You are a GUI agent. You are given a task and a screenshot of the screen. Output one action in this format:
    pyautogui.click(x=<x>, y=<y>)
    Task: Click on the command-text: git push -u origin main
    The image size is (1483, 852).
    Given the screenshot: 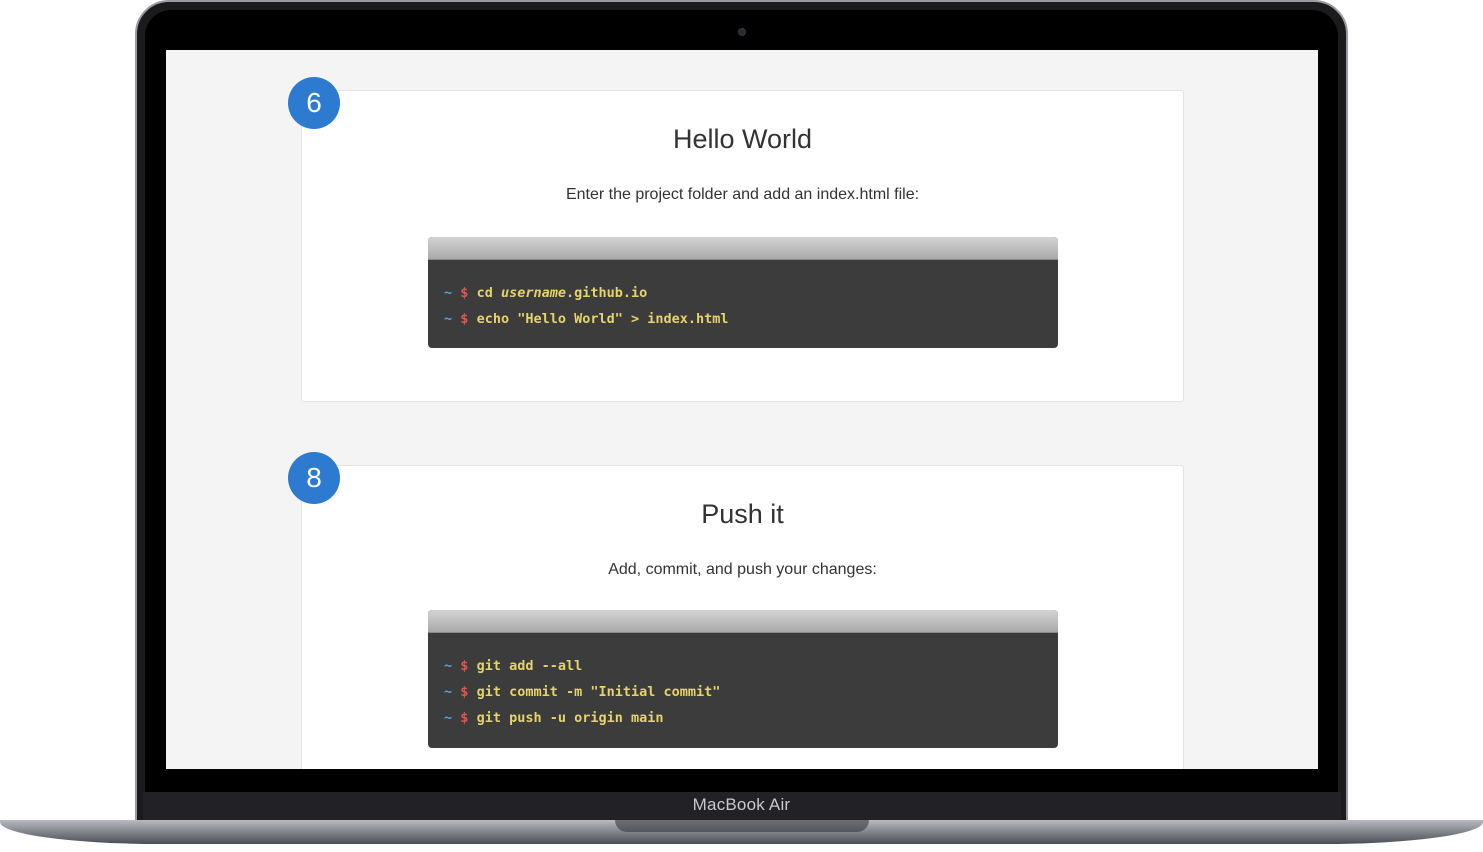 What is the action you would take?
    pyautogui.click(x=570, y=718)
    